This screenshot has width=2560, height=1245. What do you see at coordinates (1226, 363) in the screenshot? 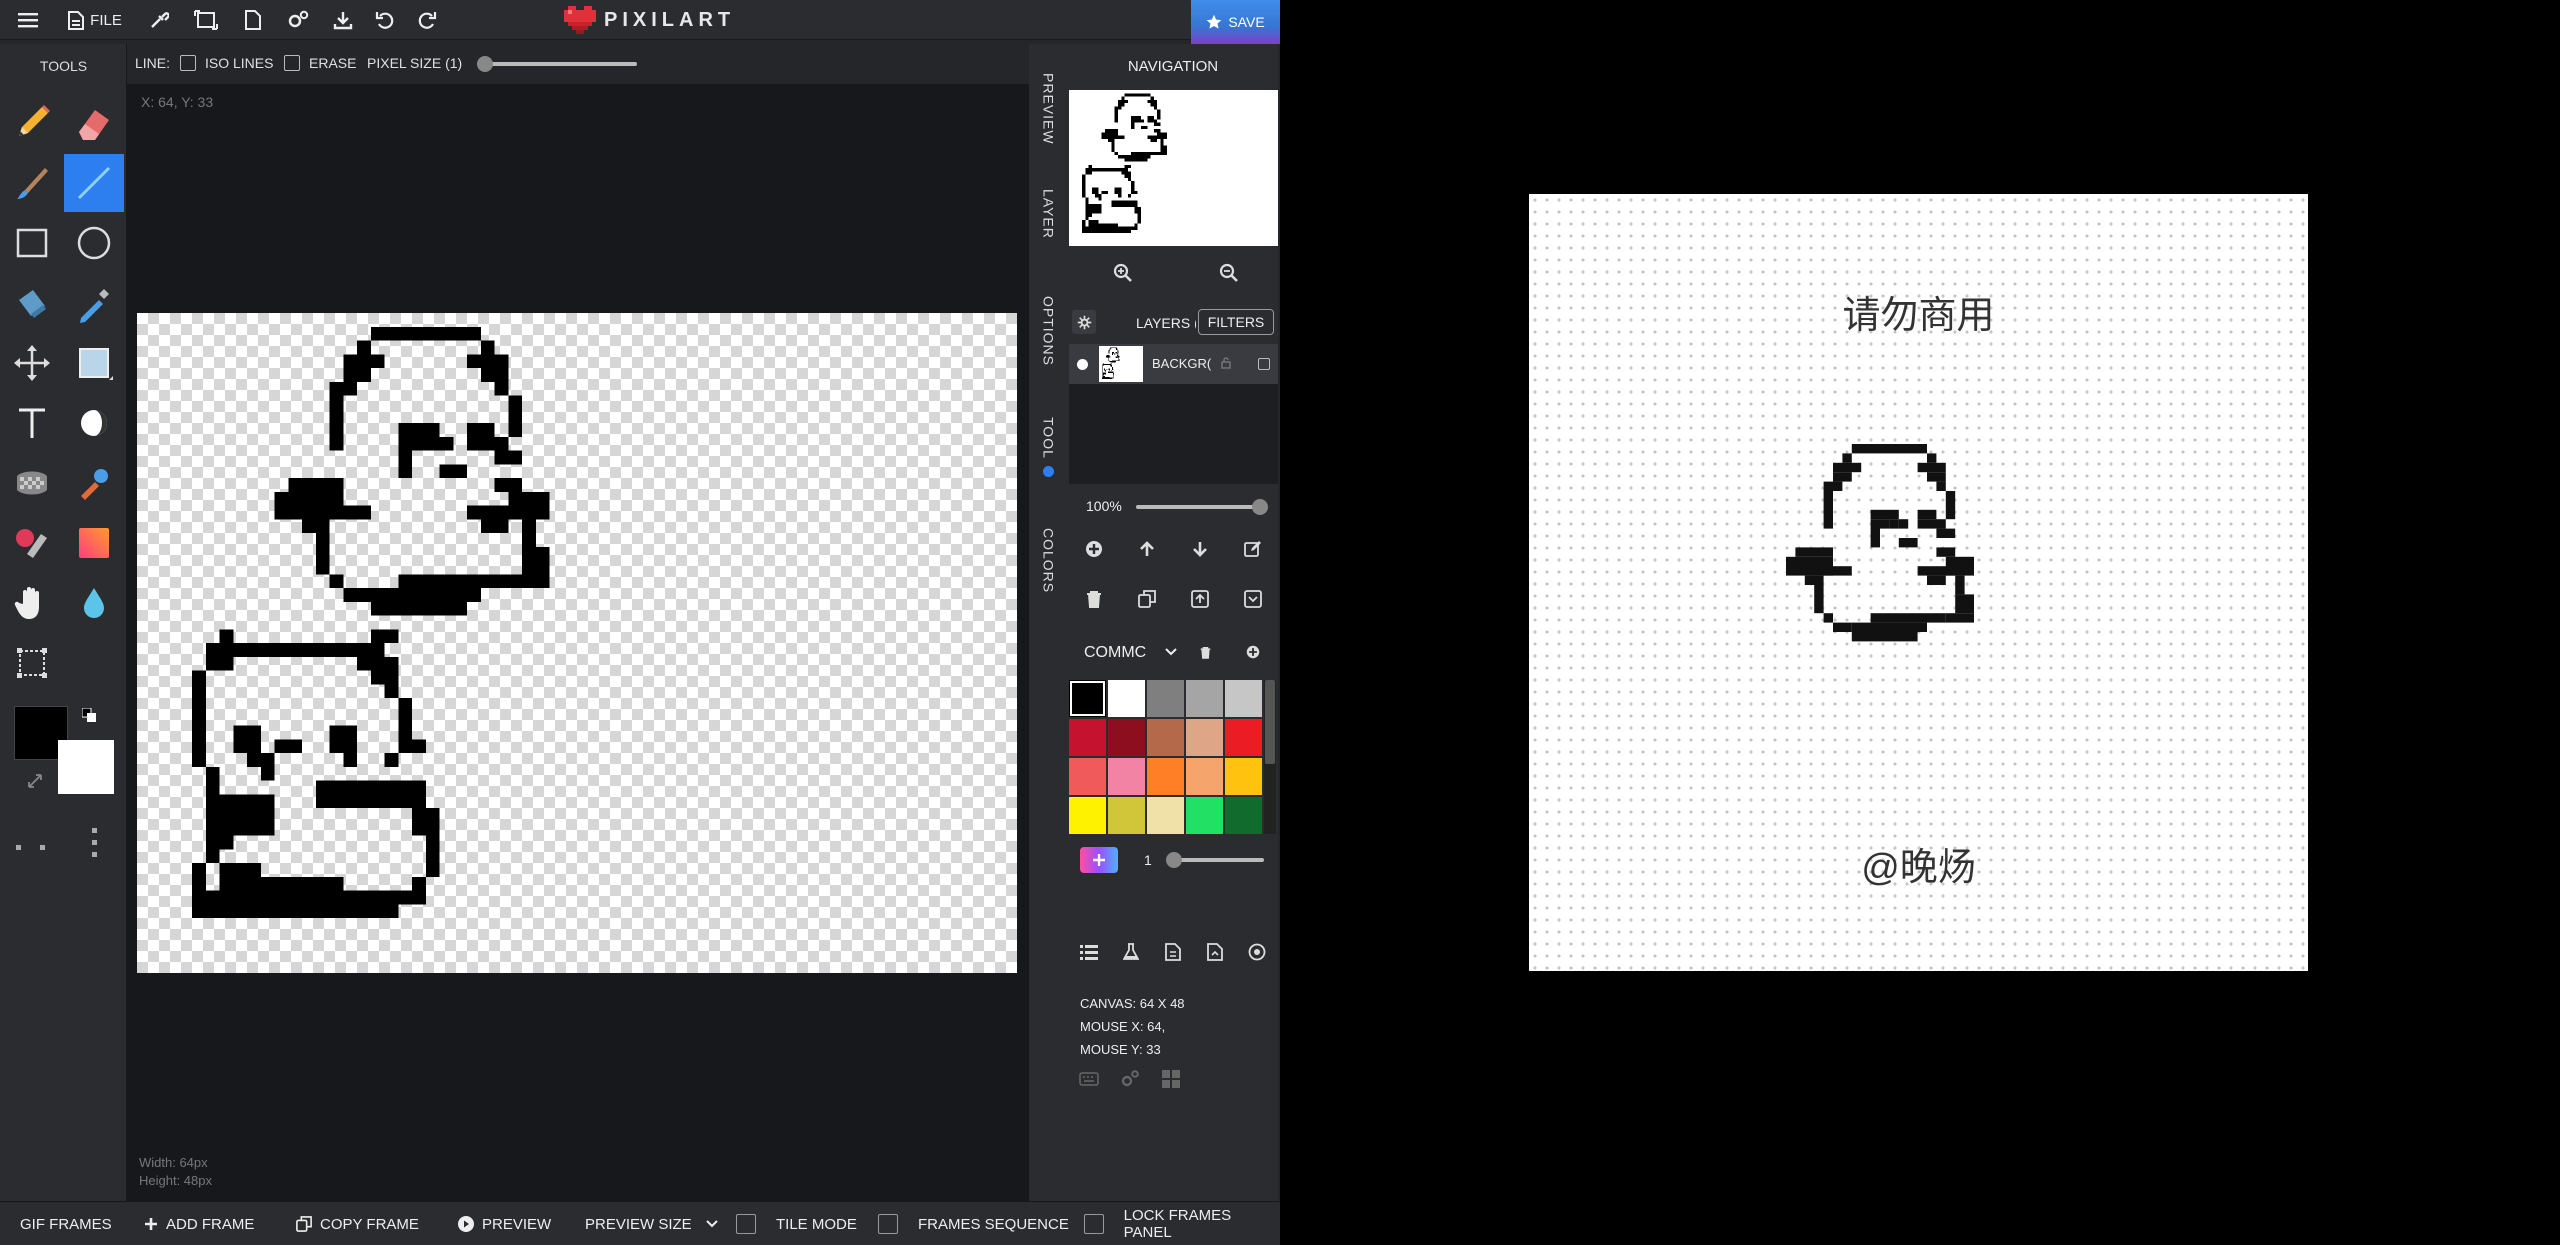
I see `lock-icon` at bounding box center [1226, 363].